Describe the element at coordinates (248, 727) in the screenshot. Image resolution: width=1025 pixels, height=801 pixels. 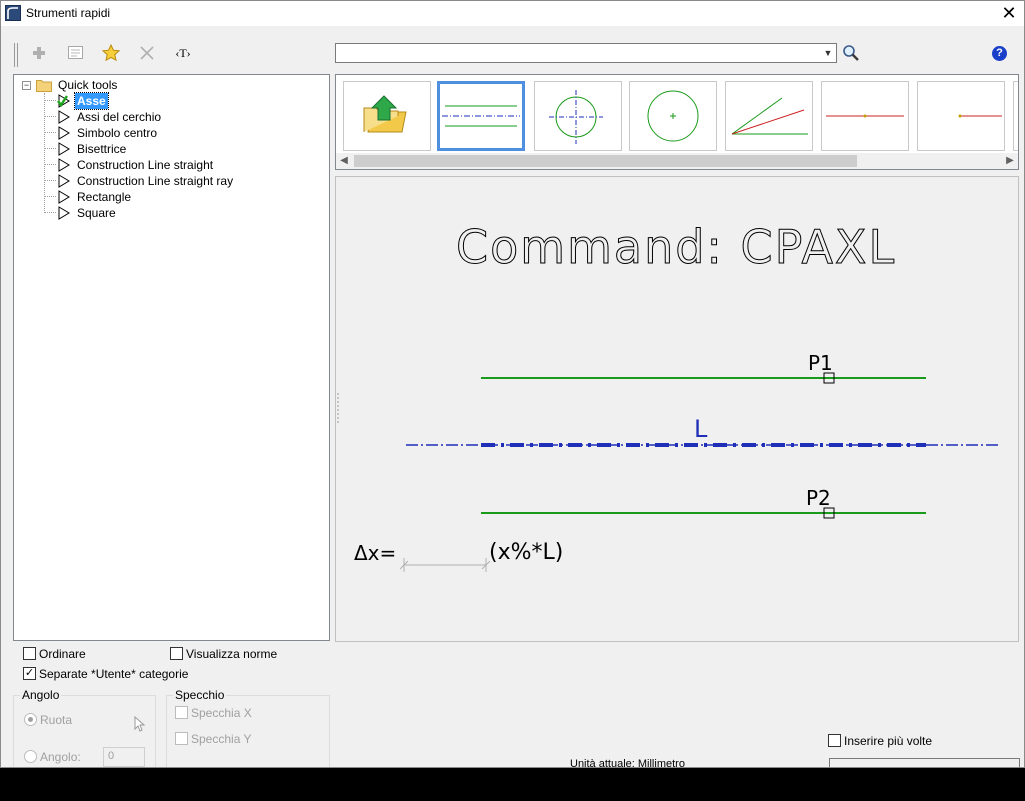
I see `specchio-group: Specchio Specchia X Specchia Y` at that location.